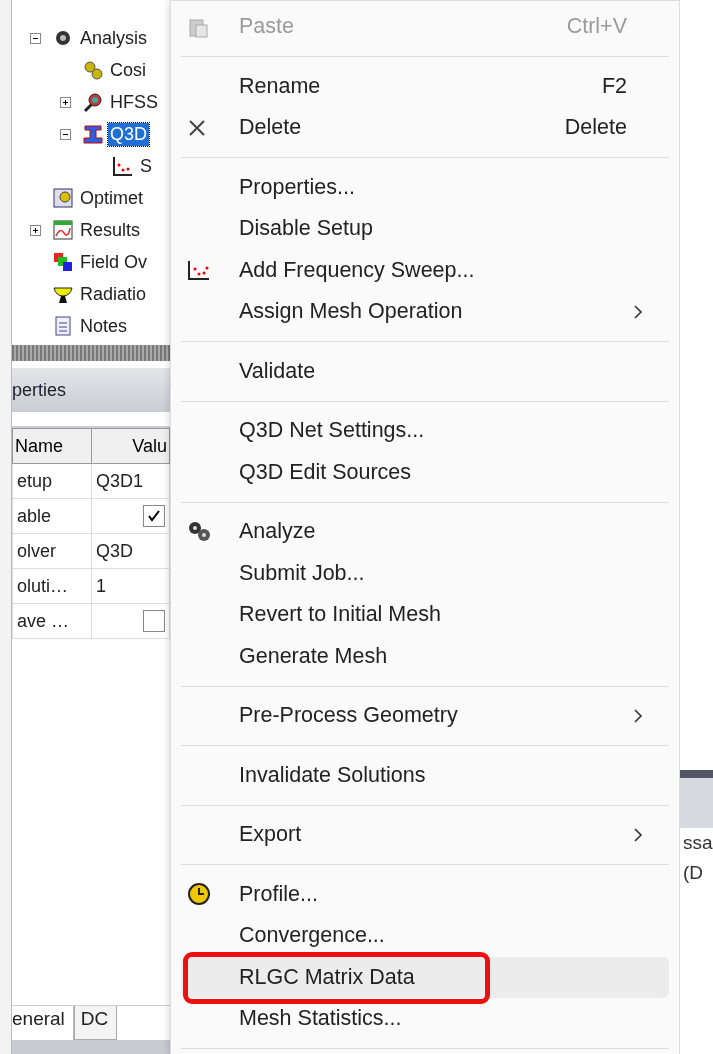 The height and width of the screenshot is (1054, 713). I want to click on menu-item: Validate, so click(425, 371).